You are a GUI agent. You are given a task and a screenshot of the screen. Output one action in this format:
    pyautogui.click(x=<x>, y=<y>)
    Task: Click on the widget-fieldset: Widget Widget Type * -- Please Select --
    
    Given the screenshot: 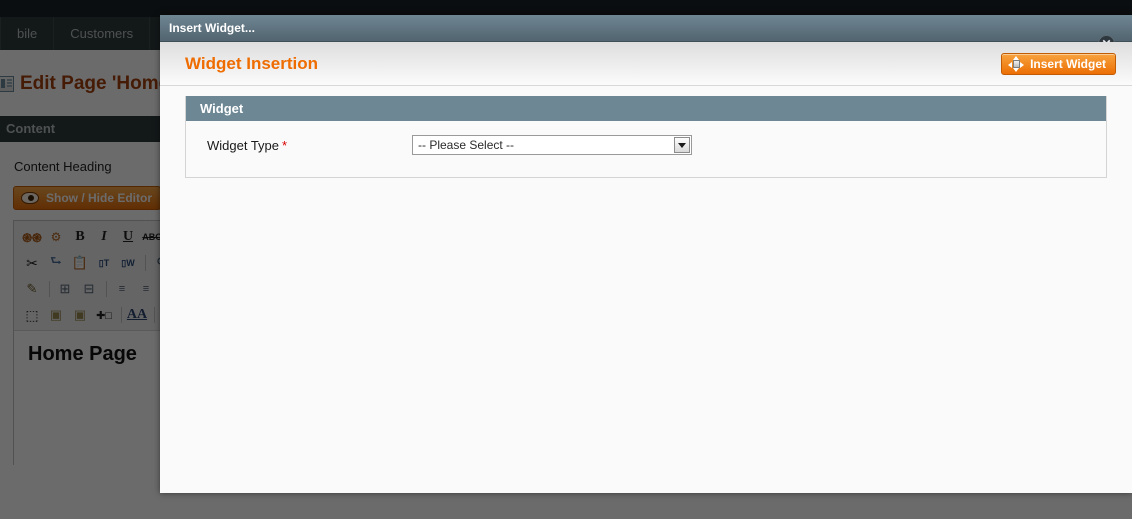 What is the action you would take?
    pyautogui.click(x=646, y=137)
    